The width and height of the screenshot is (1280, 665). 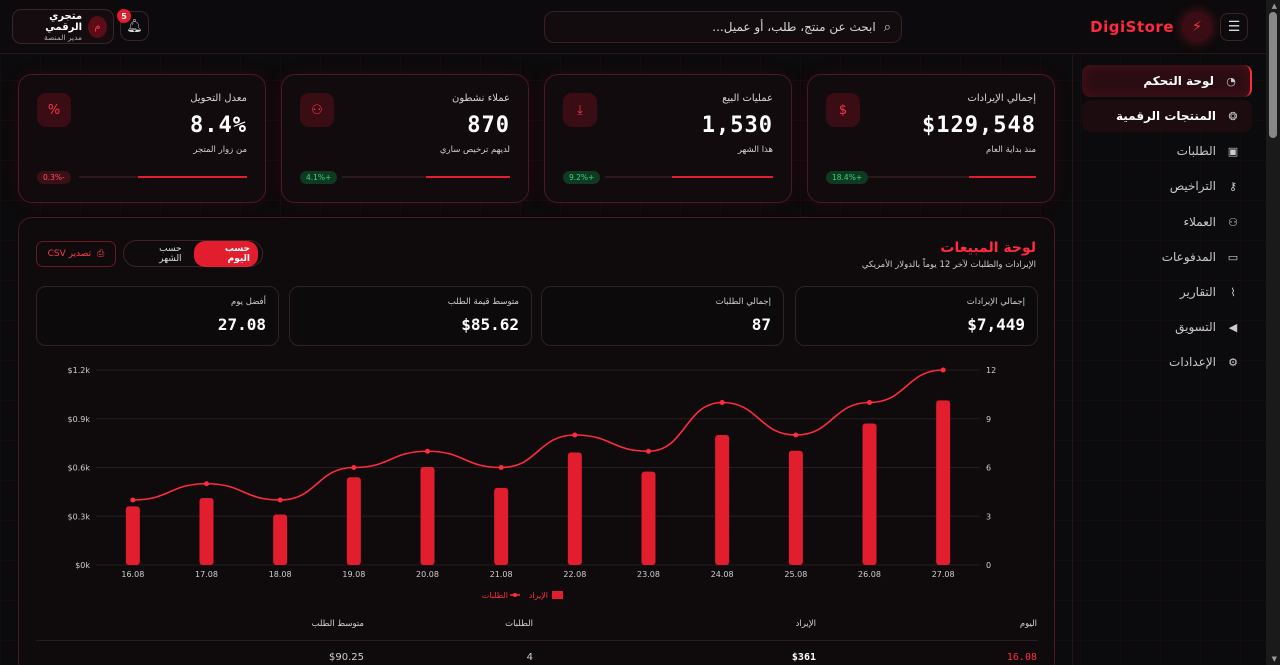 What do you see at coordinates (1167, 186) in the screenshot?
I see `sidebar-item-licenses: التراخيص ⚷` at bounding box center [1167, 186].